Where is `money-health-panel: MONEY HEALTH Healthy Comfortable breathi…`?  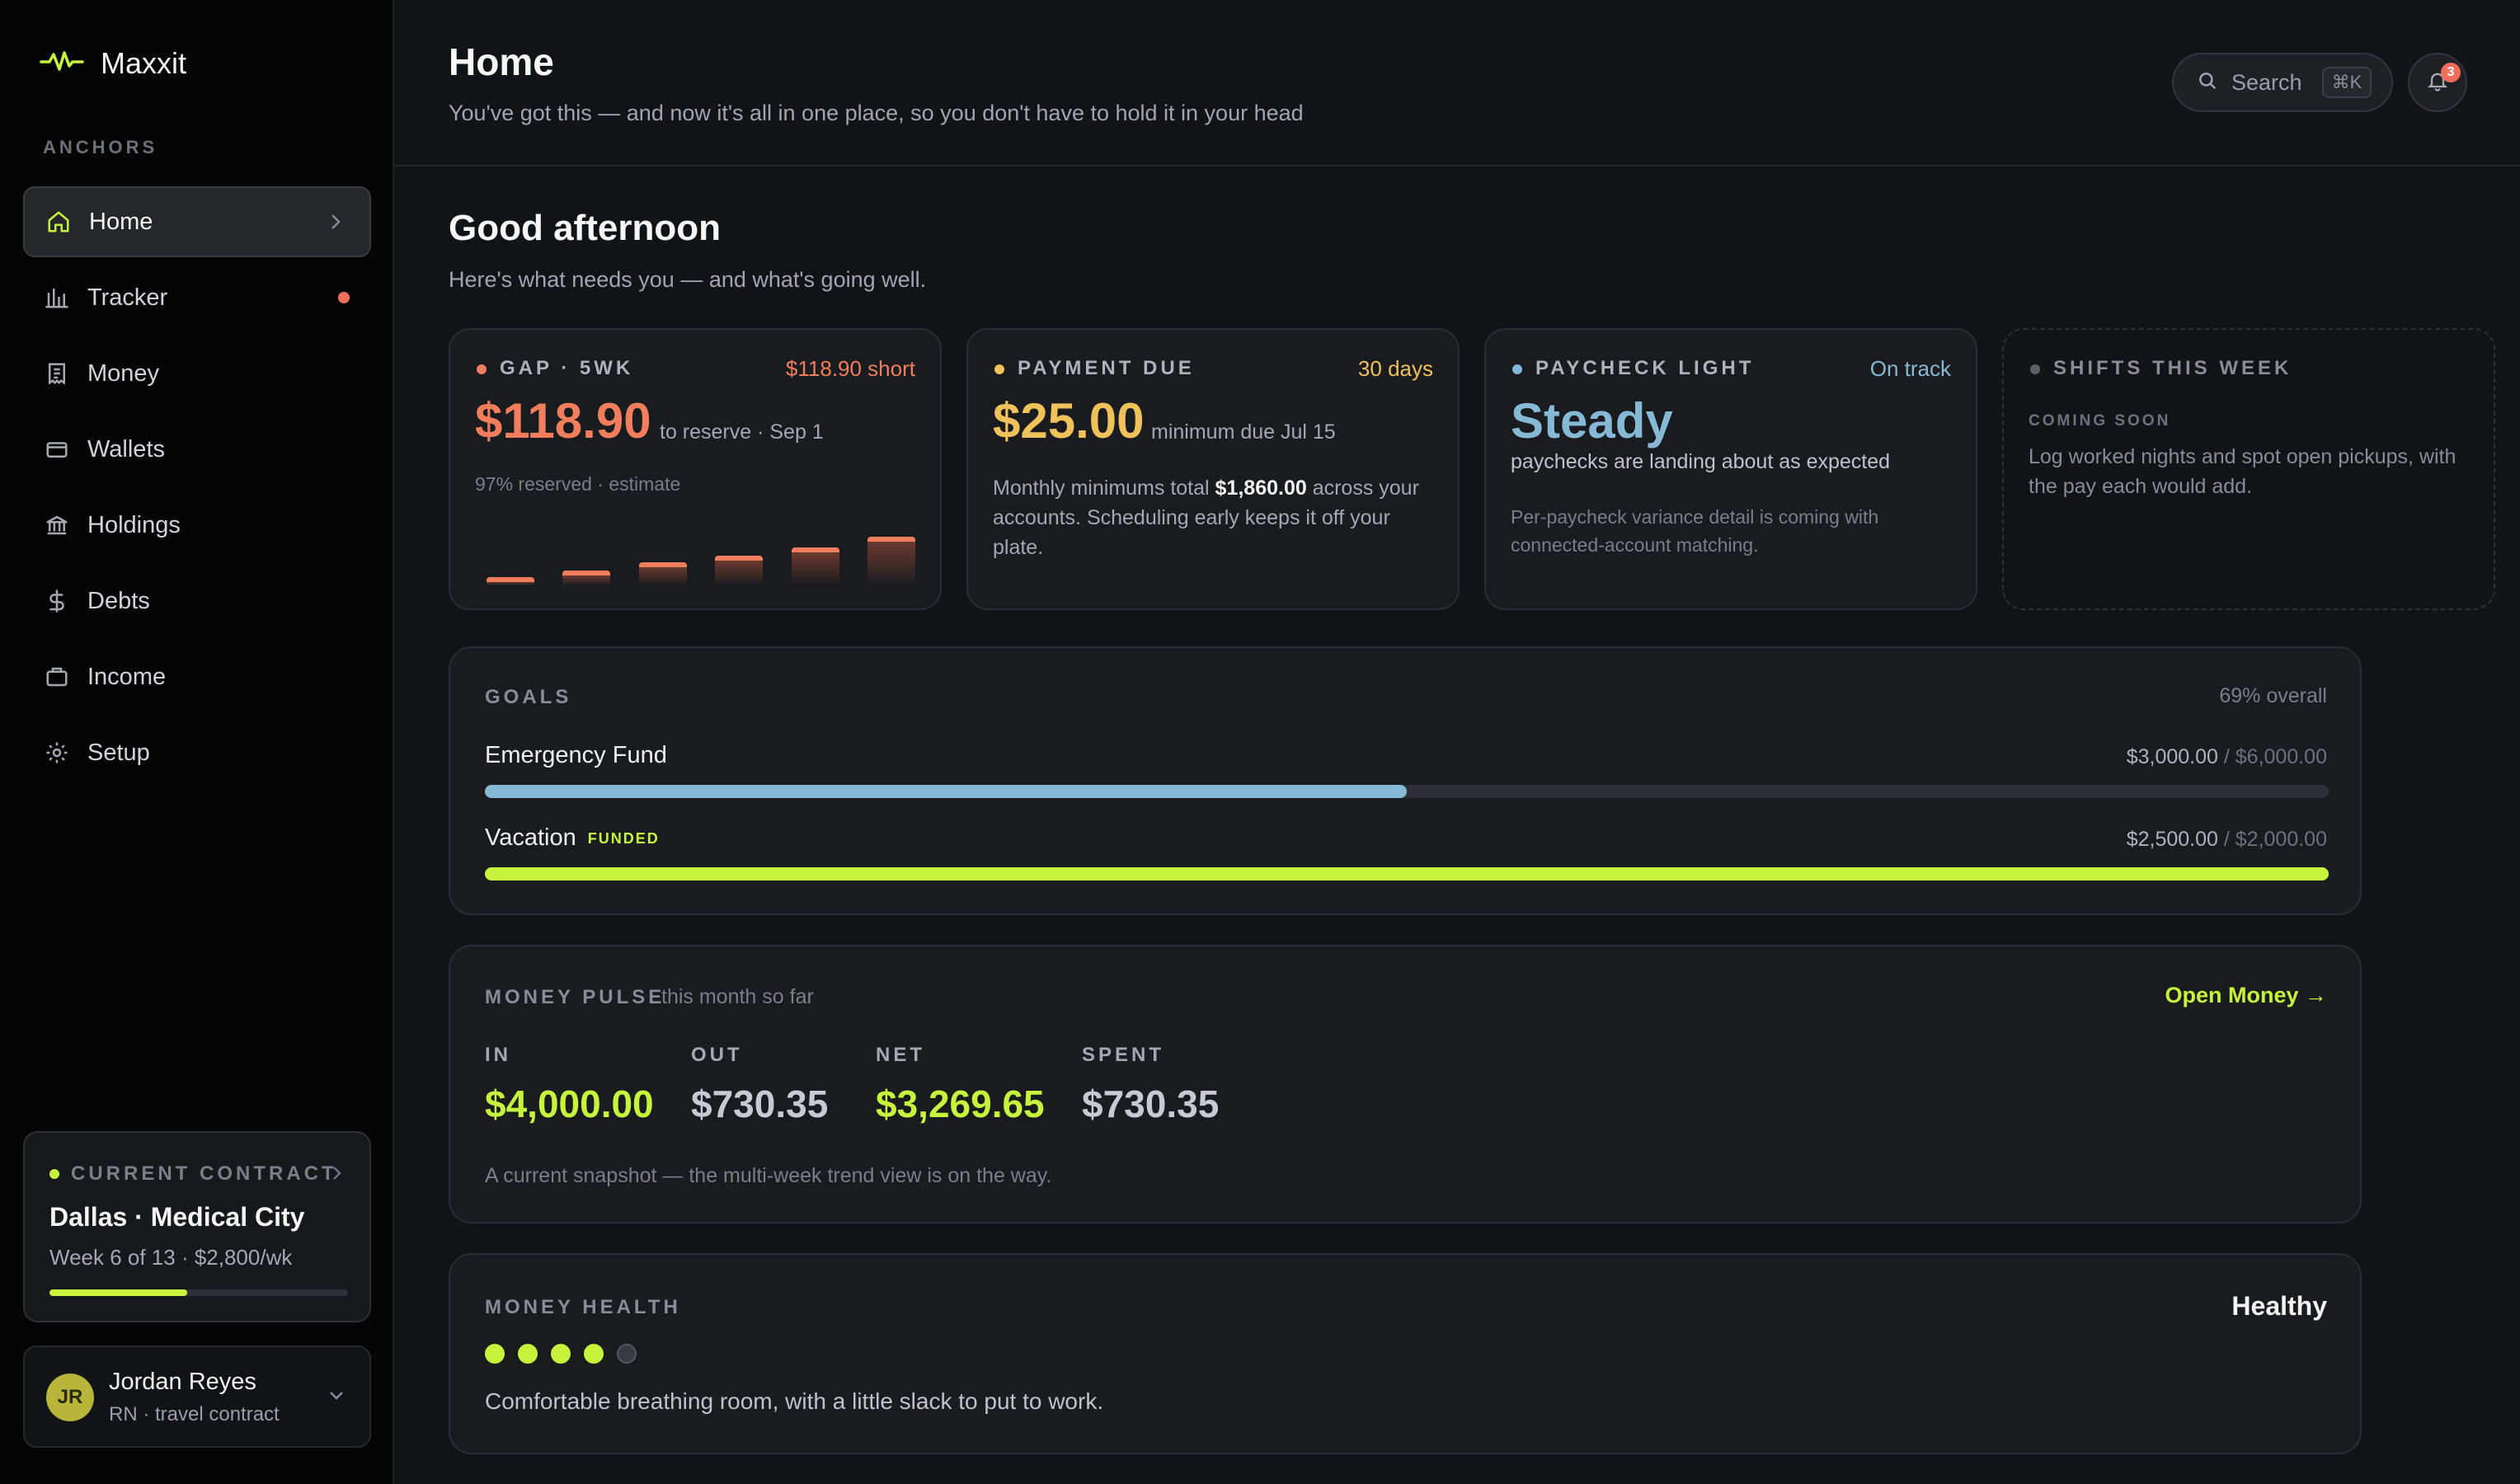 money-health-panel: MONEY HEALTH Healthy Comfortable breathi… is located at coordinates (1405, 1353).